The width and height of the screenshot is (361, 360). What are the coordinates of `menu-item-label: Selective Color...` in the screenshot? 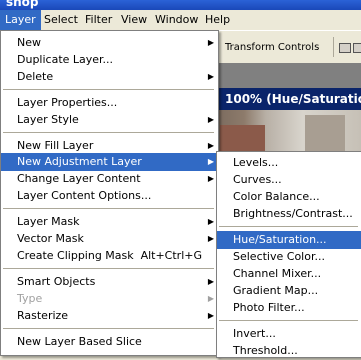 It's located at (279, 256).